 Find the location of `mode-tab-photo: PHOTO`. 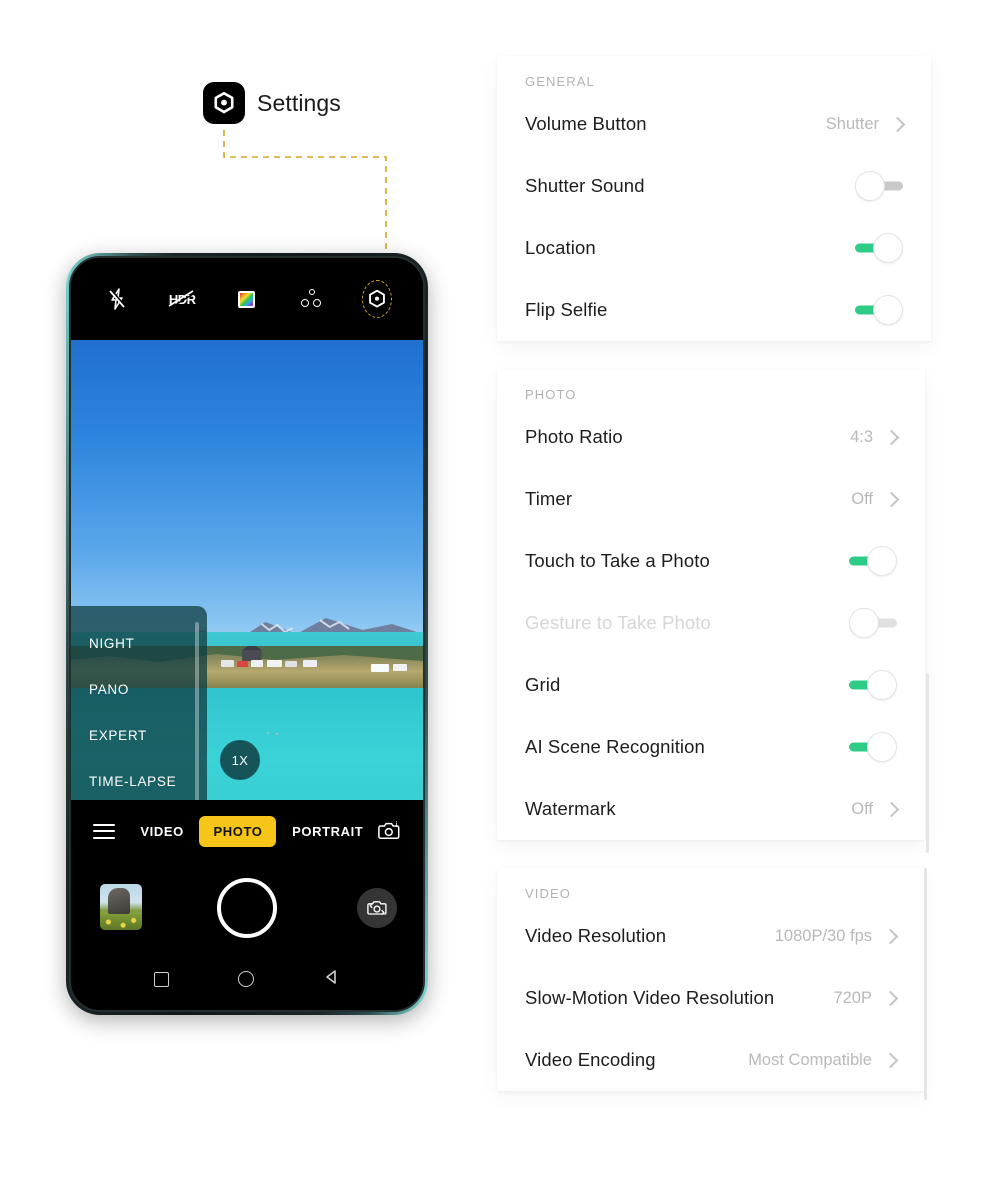

mode-tab-photo: PHOTO is located at coordinates (238, 831).